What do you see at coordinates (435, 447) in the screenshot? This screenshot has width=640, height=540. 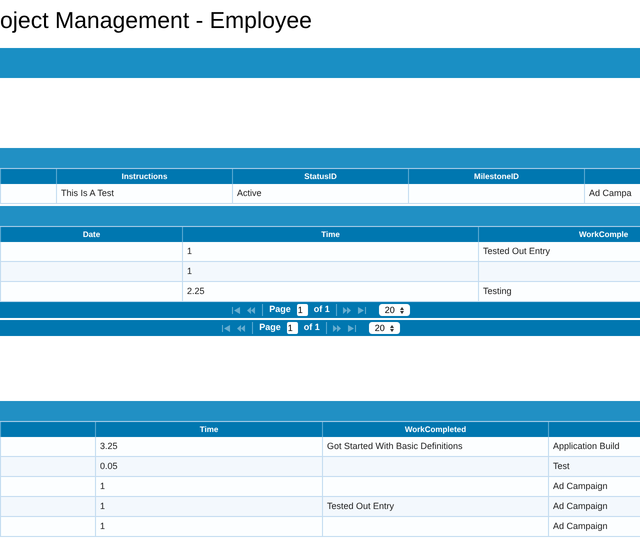 I see `table-cell: Got Started With Basic Definitions` at bounding box center [435, 447].